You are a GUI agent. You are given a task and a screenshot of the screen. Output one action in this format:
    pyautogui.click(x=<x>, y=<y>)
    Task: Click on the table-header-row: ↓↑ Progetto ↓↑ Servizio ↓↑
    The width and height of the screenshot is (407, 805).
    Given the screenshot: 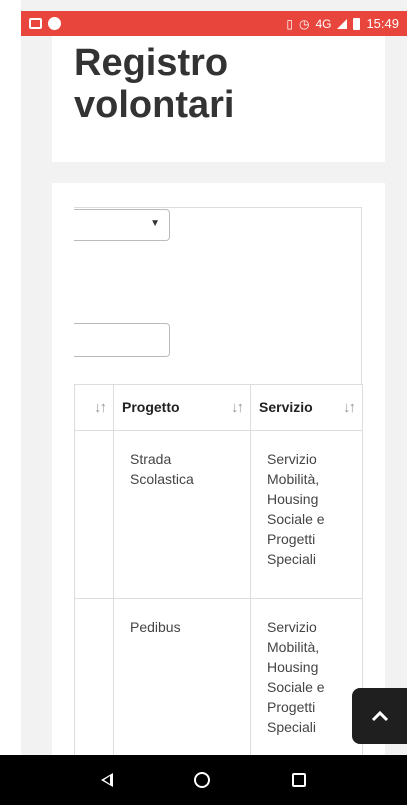 What is the action you would take?
    pyautogui.click(x=218, y=407)
    